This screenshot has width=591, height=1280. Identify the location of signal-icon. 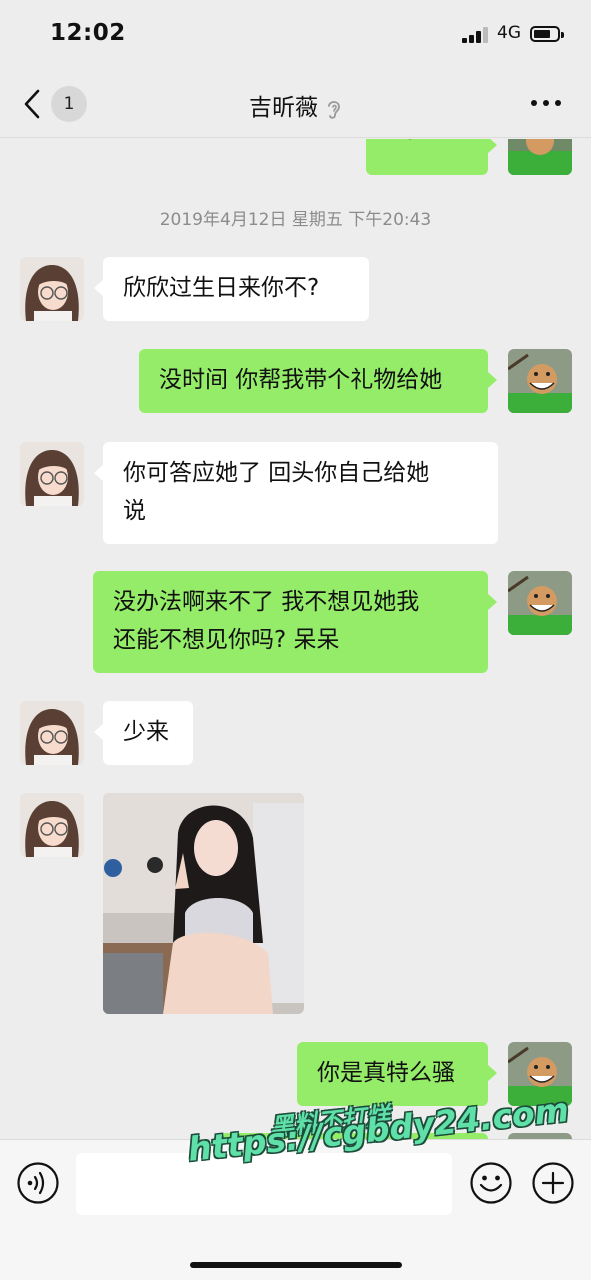
(476, 35).